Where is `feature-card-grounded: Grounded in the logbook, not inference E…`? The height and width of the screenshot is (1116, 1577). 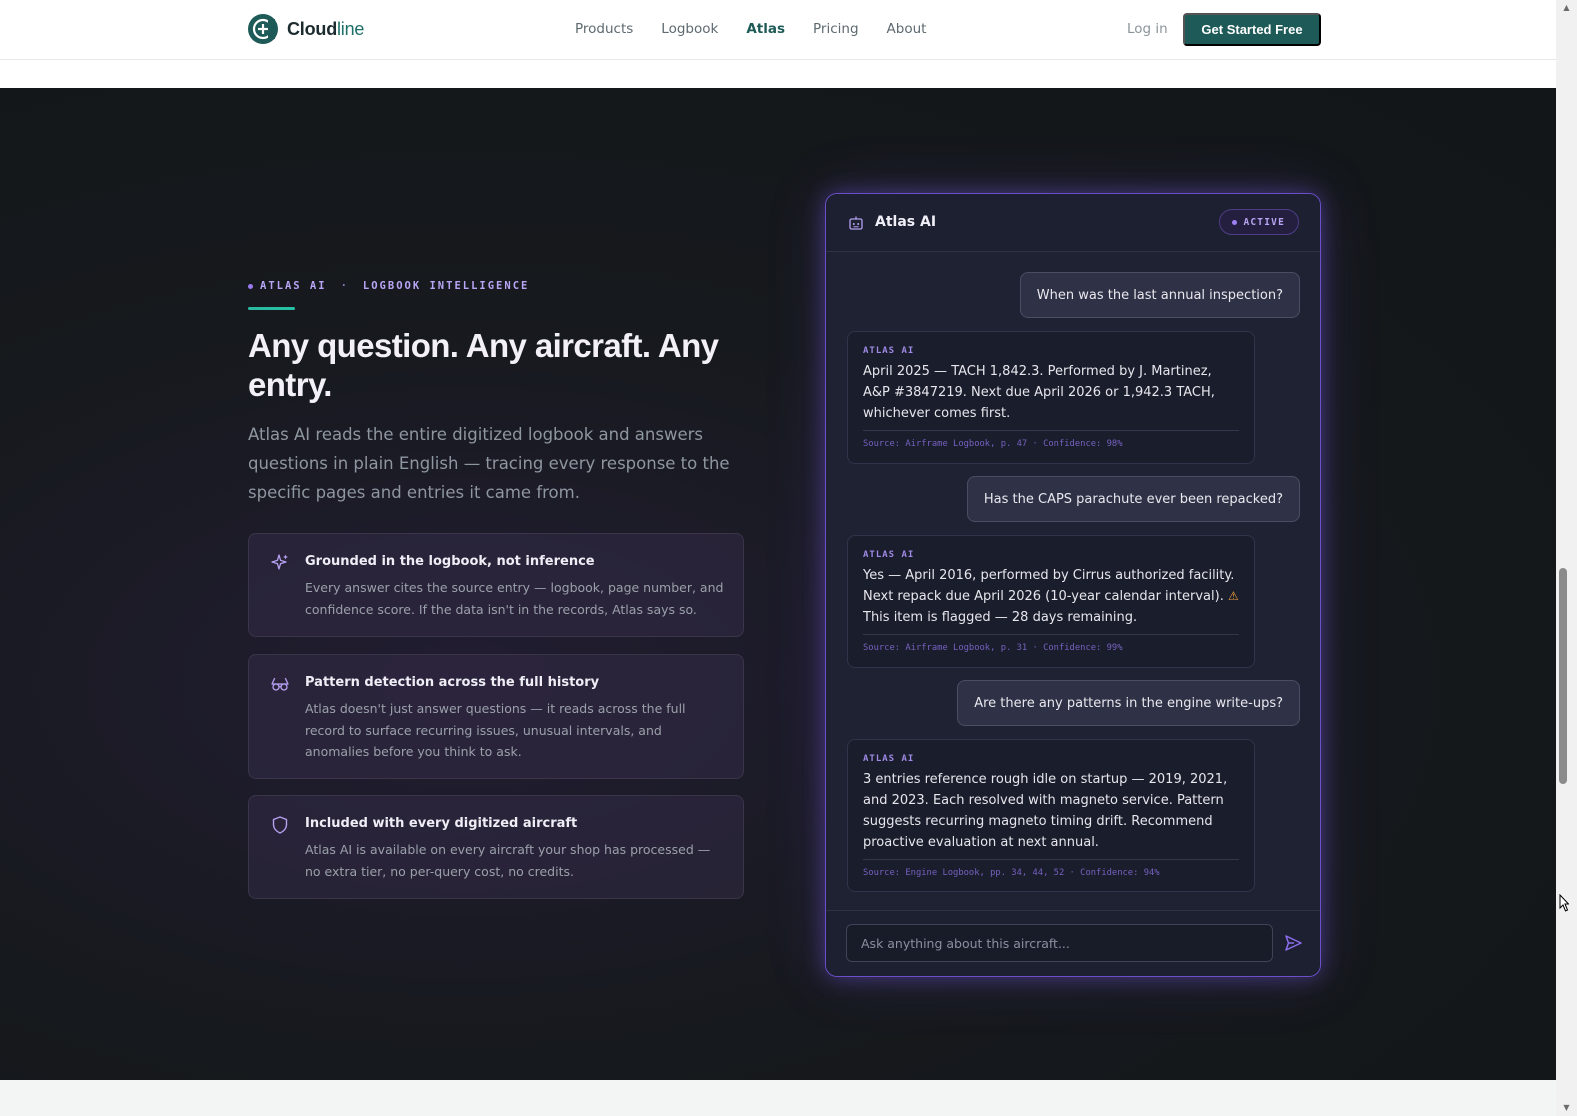 feature-card-grounded: Grounded in the logbook, not inference E… is located at coordinates (496, 585).